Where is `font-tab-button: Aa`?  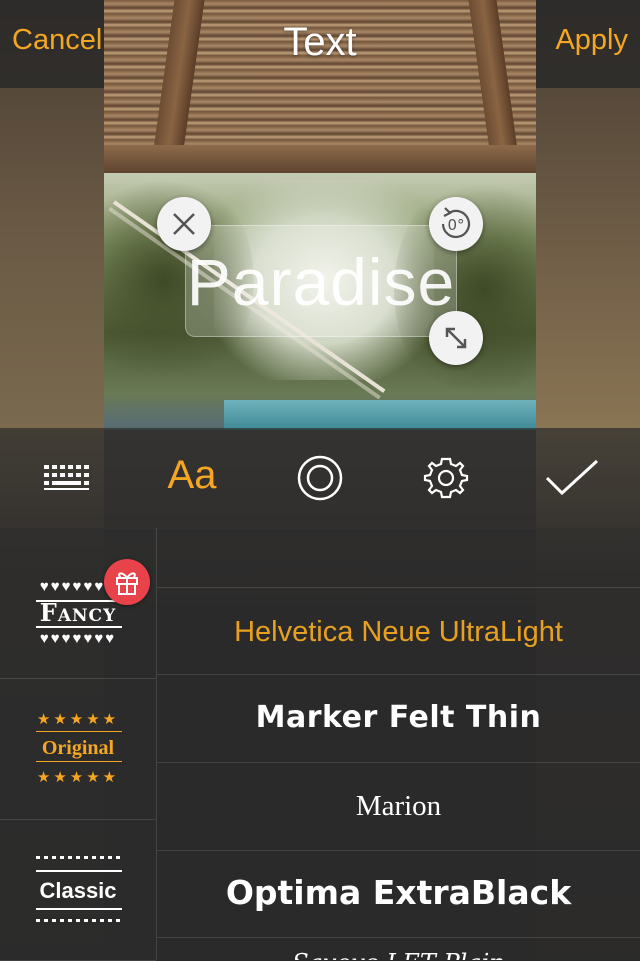
font-tab-button: Aa is located at coordinates (192, 478).